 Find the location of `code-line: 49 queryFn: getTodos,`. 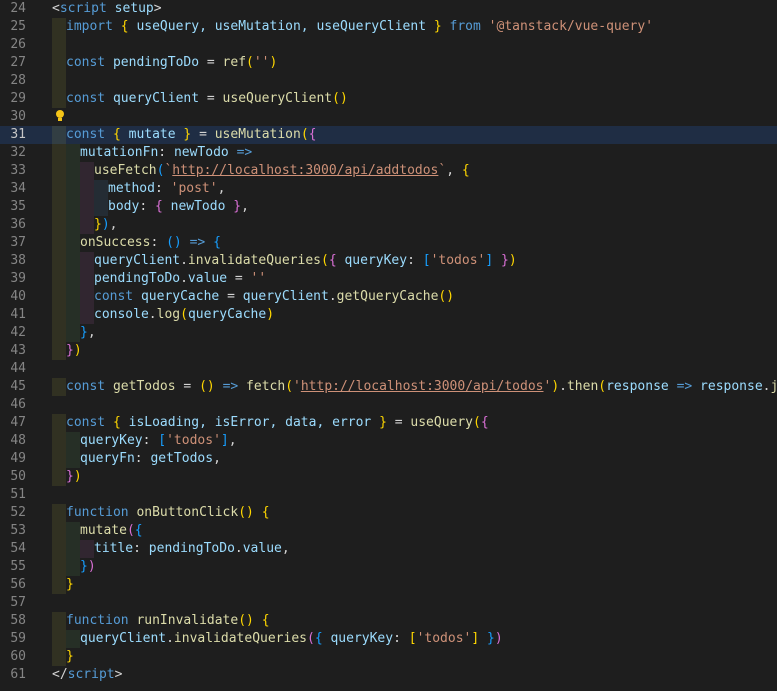

code-line: 49 queryFn: getTodos, is located at coordinates (388, 459).